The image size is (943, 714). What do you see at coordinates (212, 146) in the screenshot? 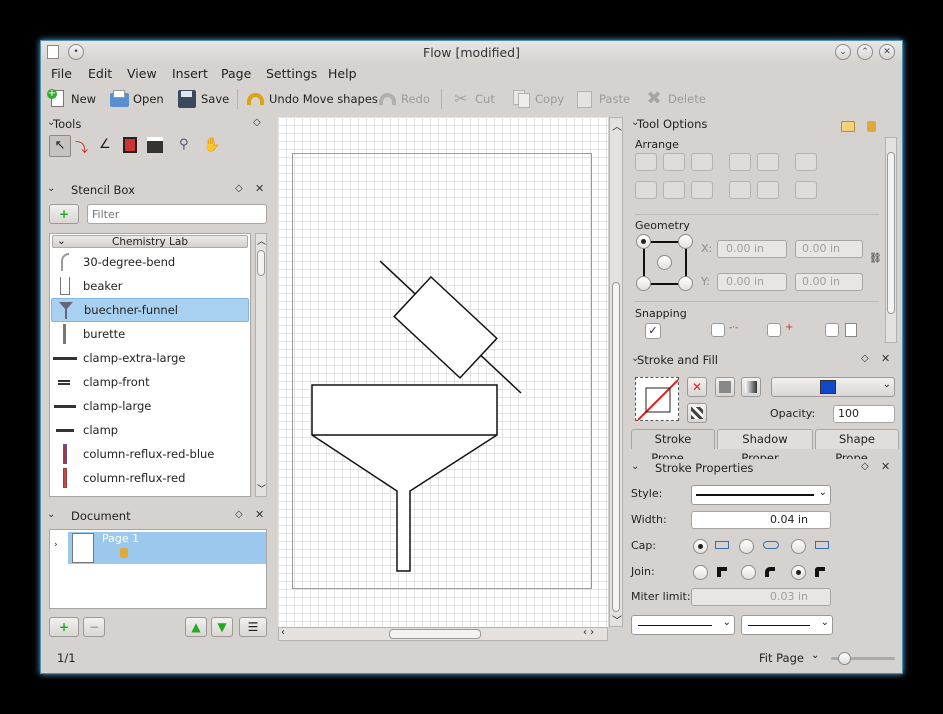
I see `pan-hand-icon: ✋` at bounding box center [212, 146].